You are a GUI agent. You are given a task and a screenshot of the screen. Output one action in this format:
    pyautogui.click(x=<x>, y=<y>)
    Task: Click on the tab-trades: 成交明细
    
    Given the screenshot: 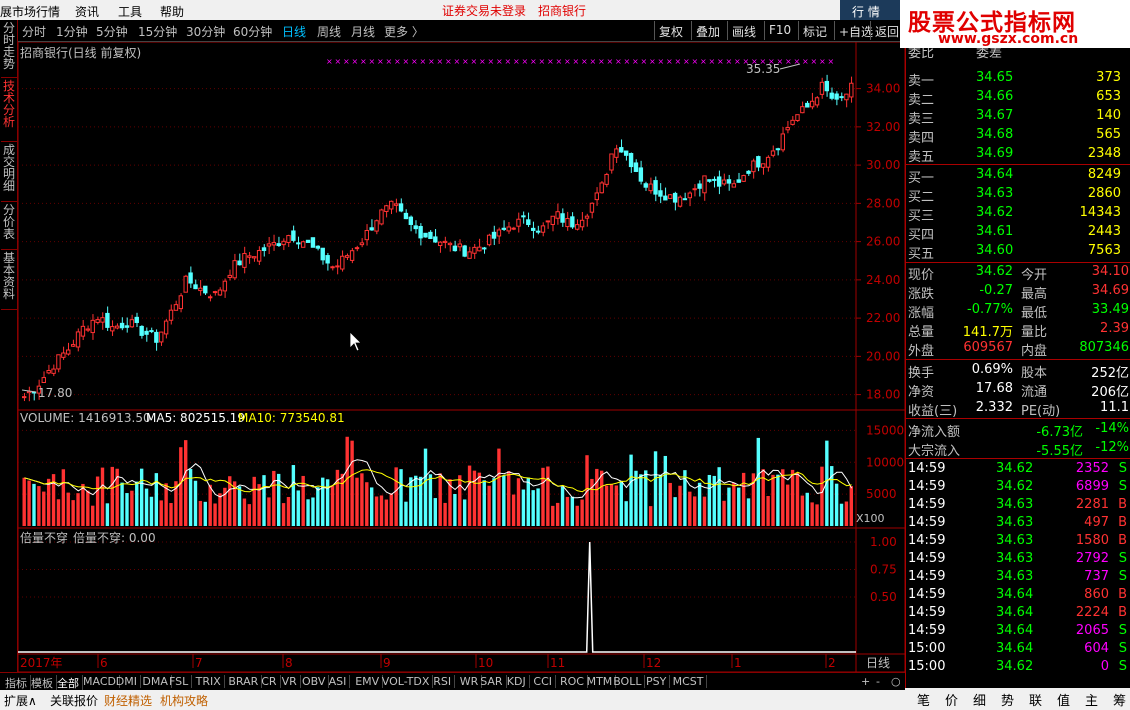 What is the action you would take?
    pyautogui.click(x=9, y=173)
    